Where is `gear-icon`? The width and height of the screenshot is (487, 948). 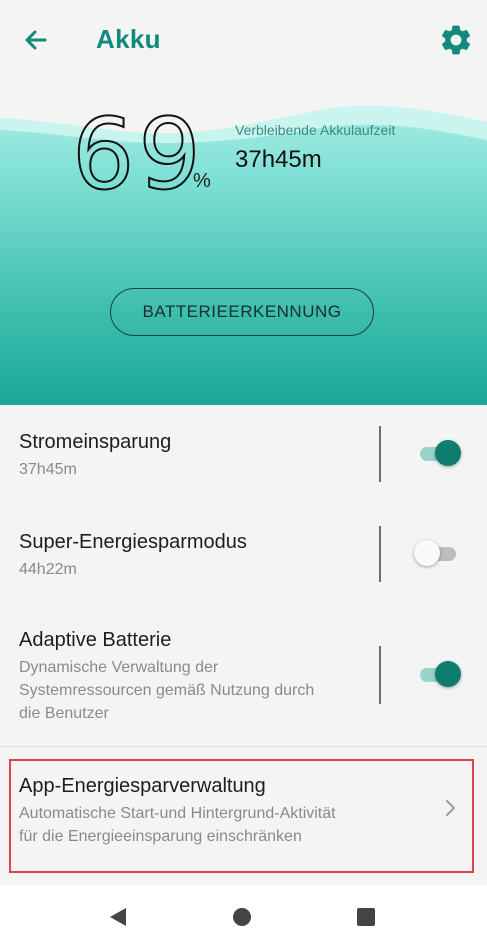
gear-icon is located at coordinates (456, 40).